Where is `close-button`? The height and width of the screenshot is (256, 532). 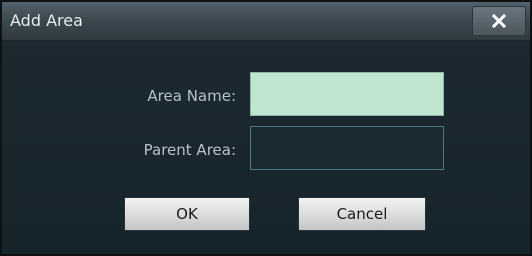
close-button is located at coordinates (499, 21).